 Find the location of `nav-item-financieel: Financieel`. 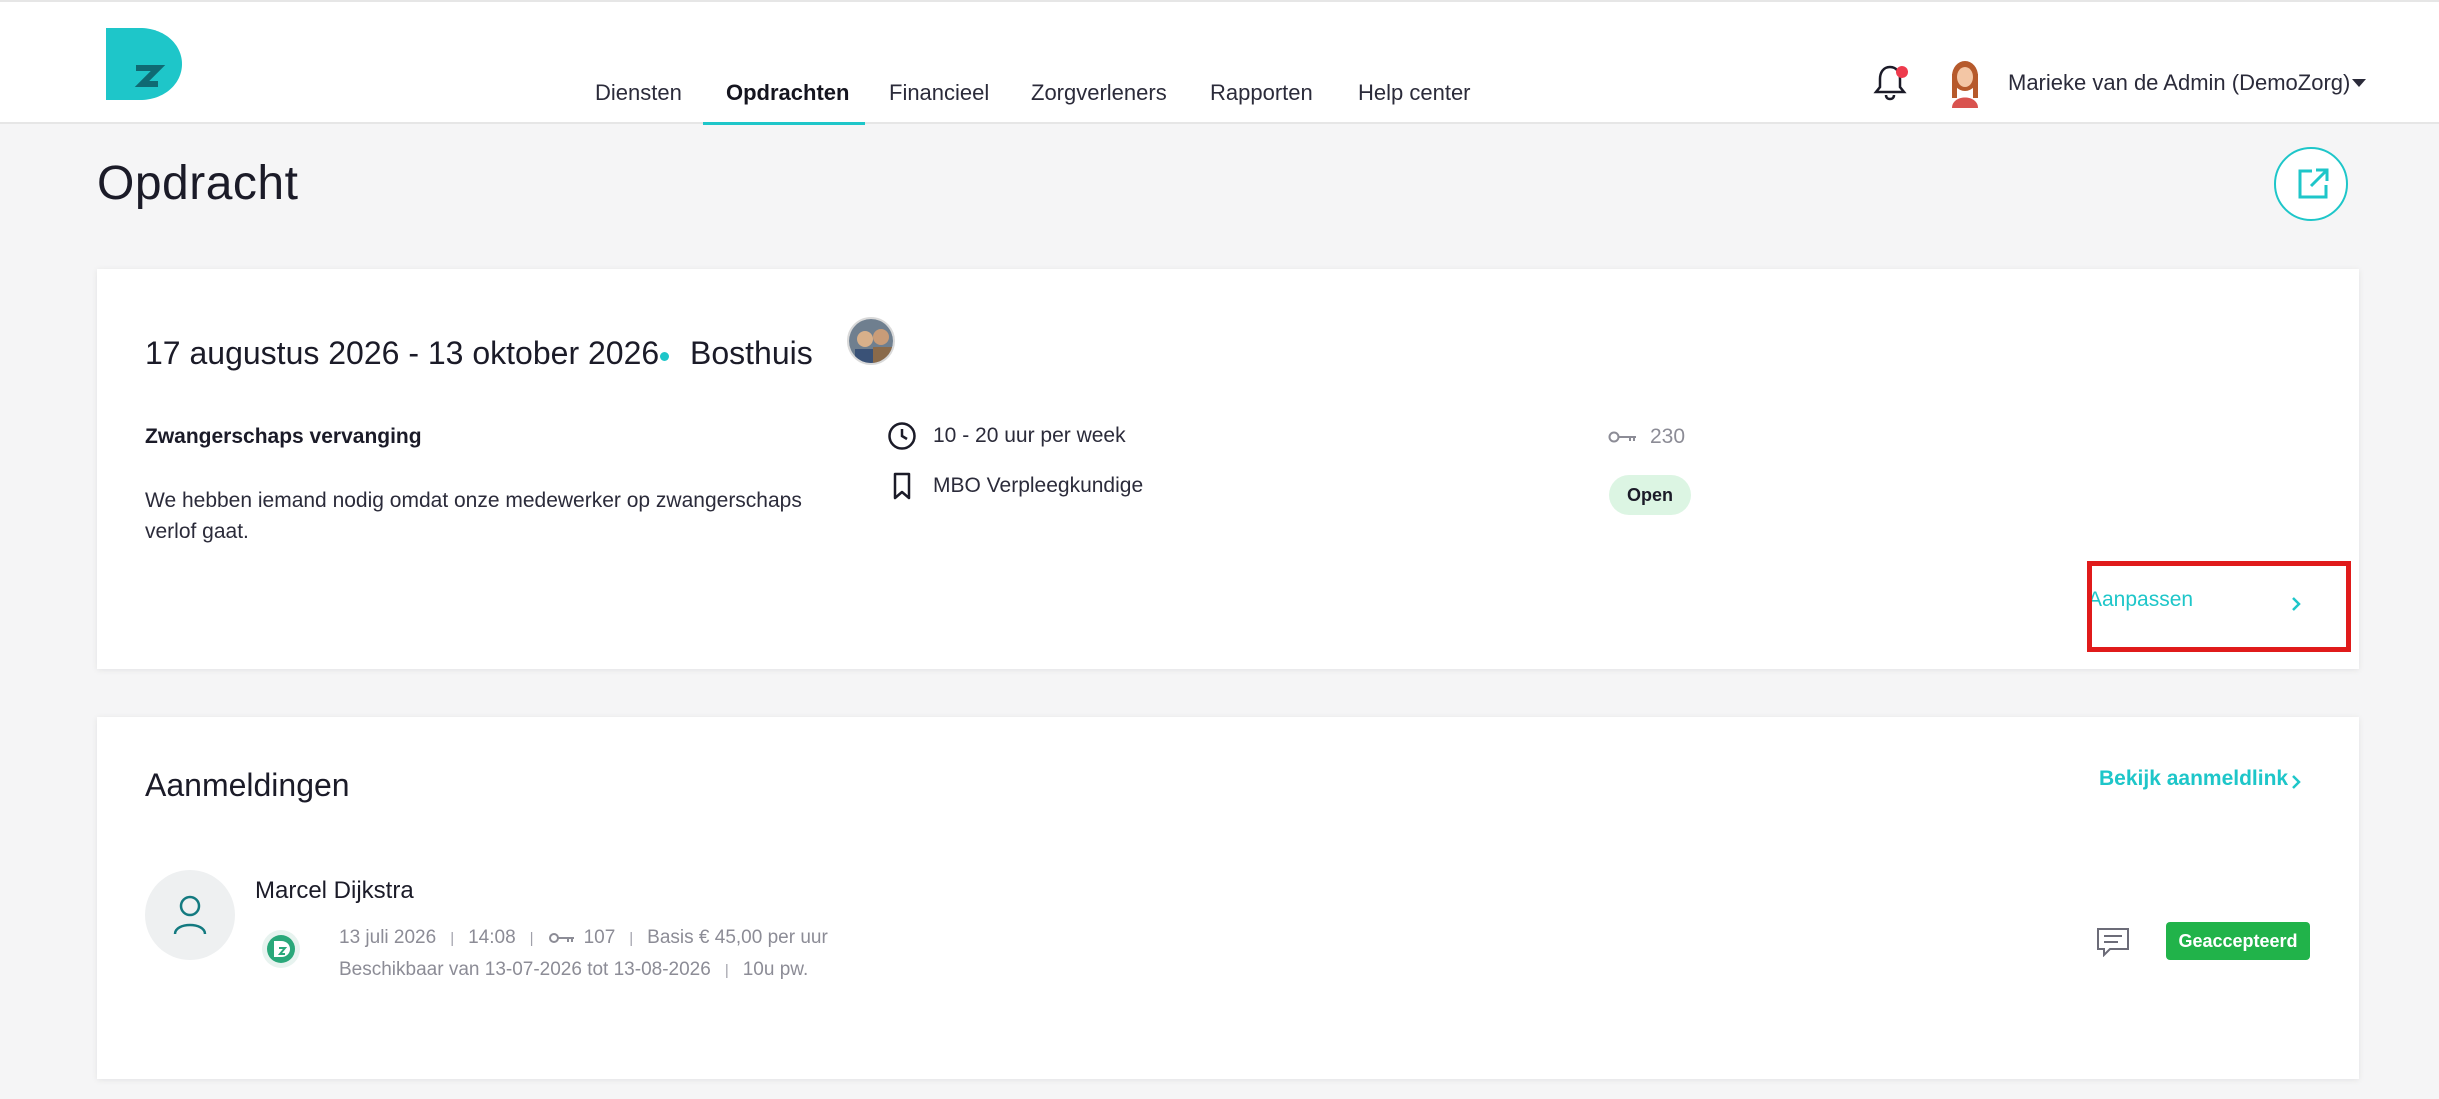

nav-item-financieel: Financieel is located at coordinates (939, 93).